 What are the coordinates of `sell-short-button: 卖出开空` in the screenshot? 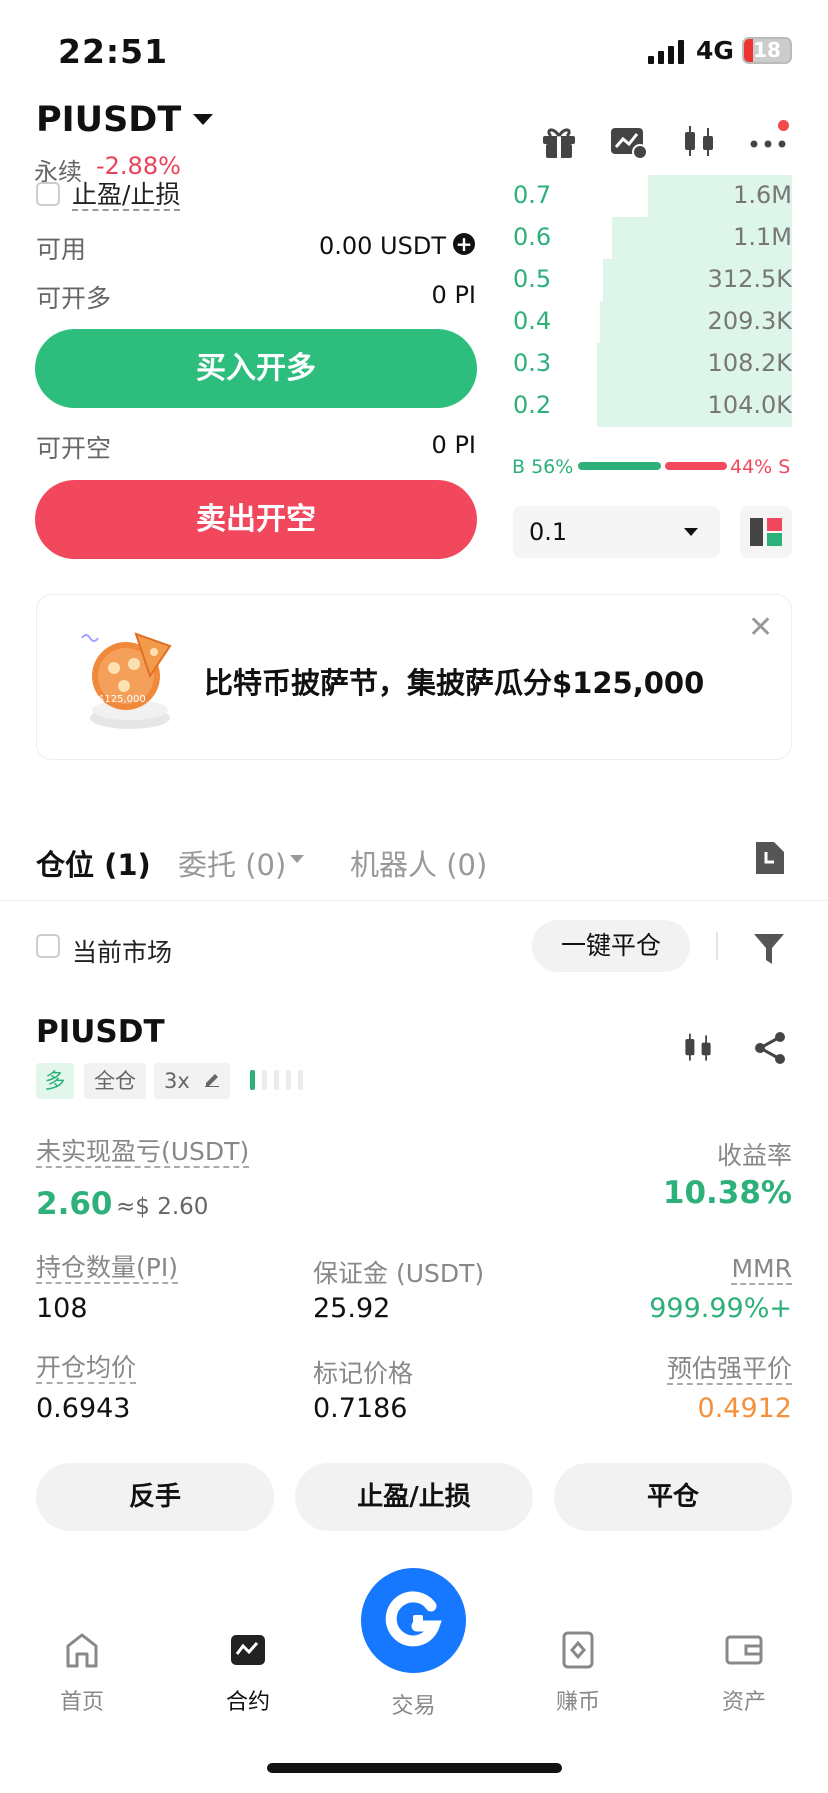 It's located at (256, 519).